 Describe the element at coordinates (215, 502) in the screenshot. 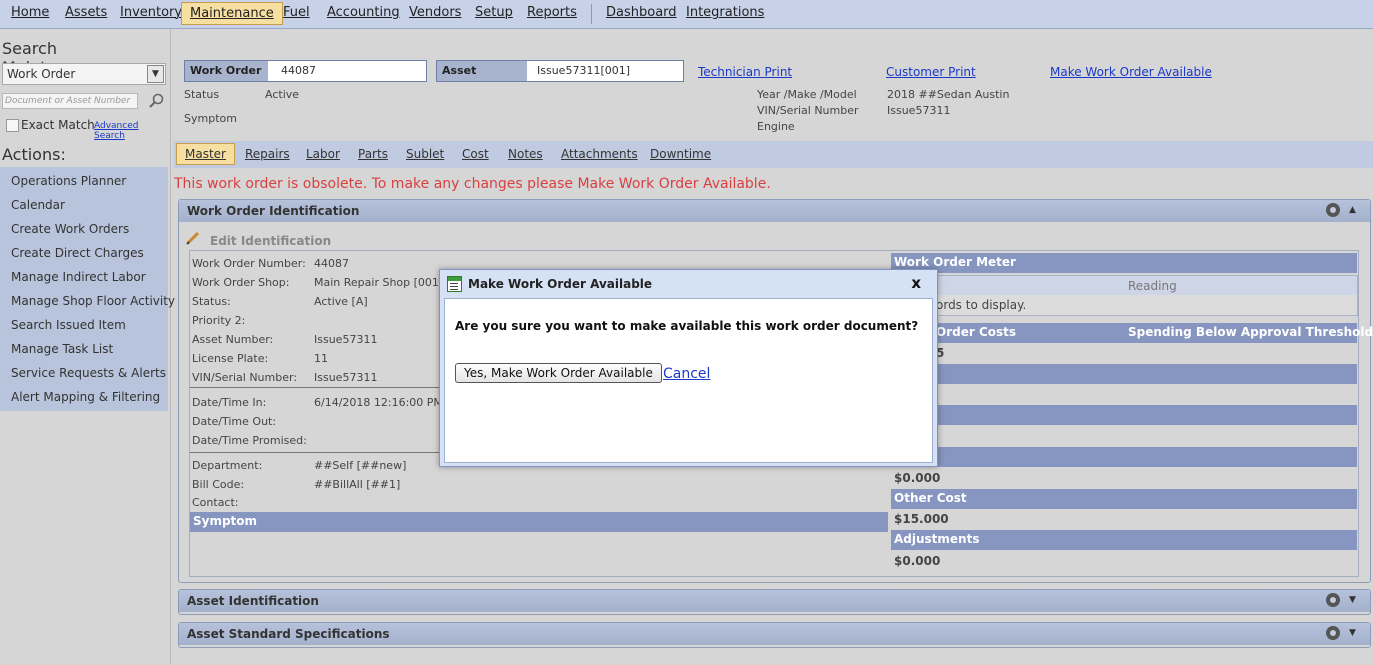

I see `misc-label: Contact:` at that location.